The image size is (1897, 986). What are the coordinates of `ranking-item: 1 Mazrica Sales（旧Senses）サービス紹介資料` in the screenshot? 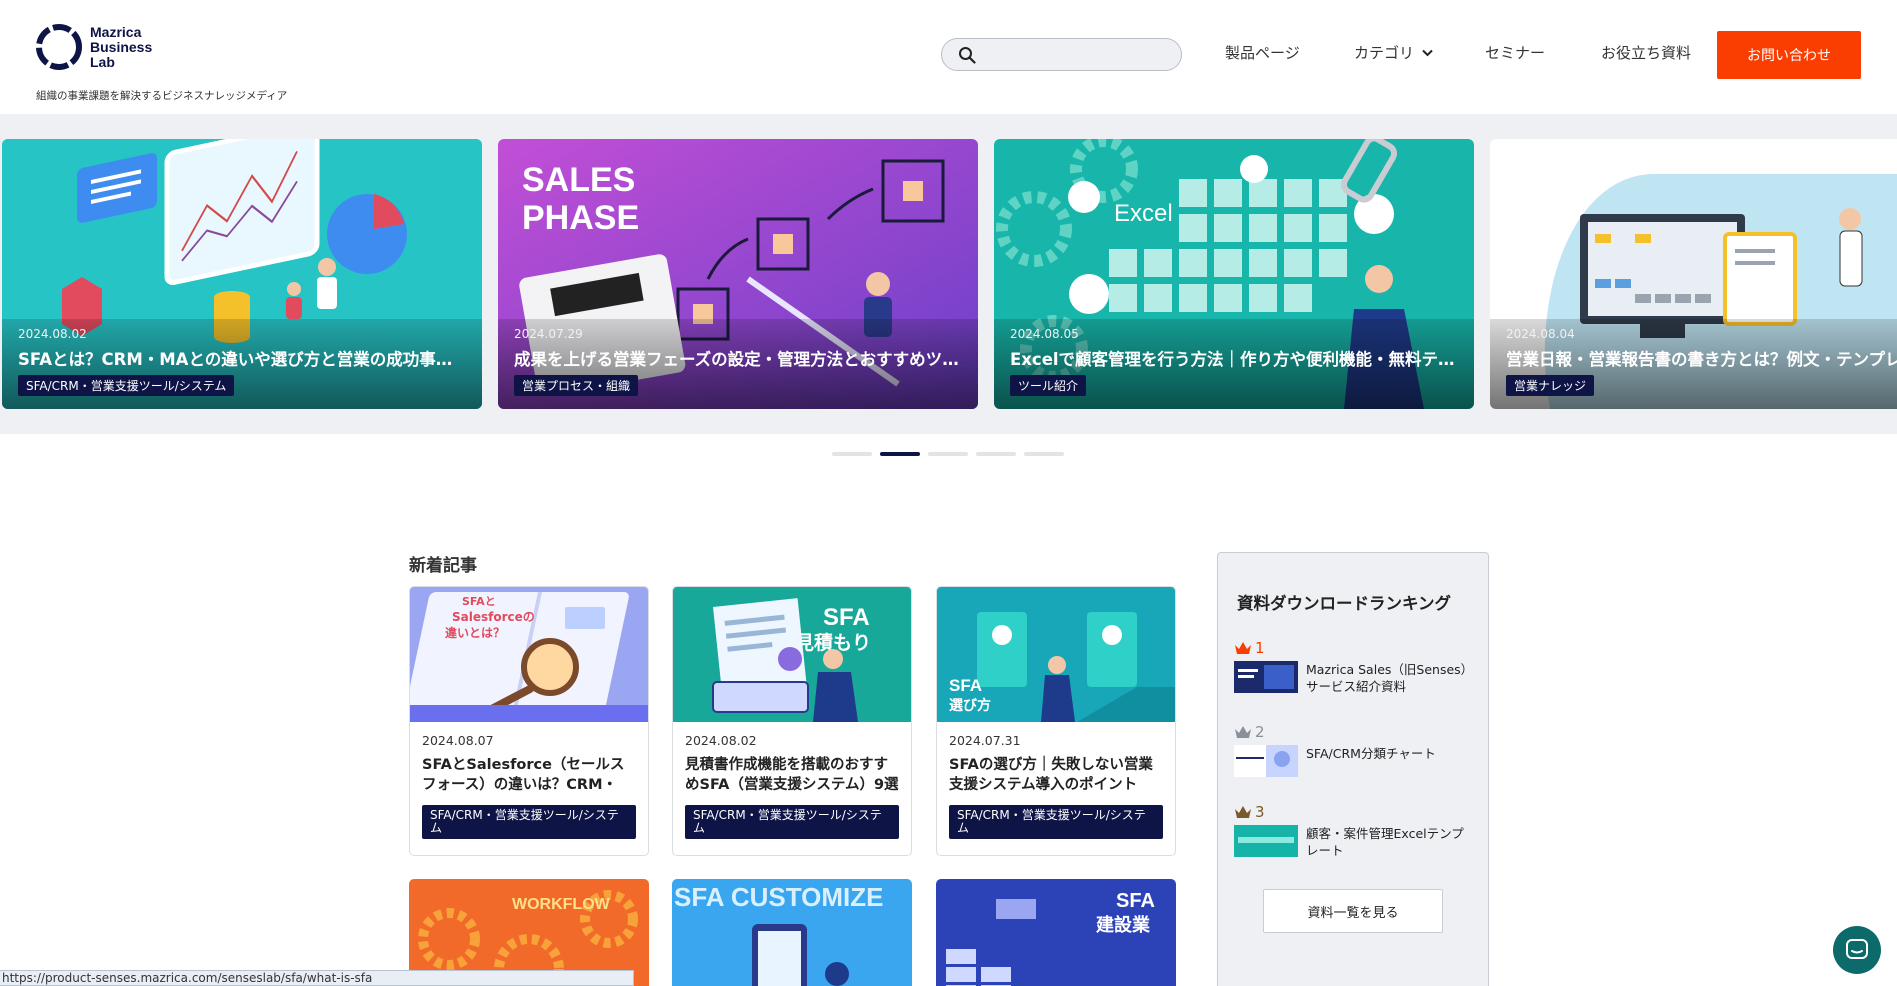 It's located at (1354, 667).